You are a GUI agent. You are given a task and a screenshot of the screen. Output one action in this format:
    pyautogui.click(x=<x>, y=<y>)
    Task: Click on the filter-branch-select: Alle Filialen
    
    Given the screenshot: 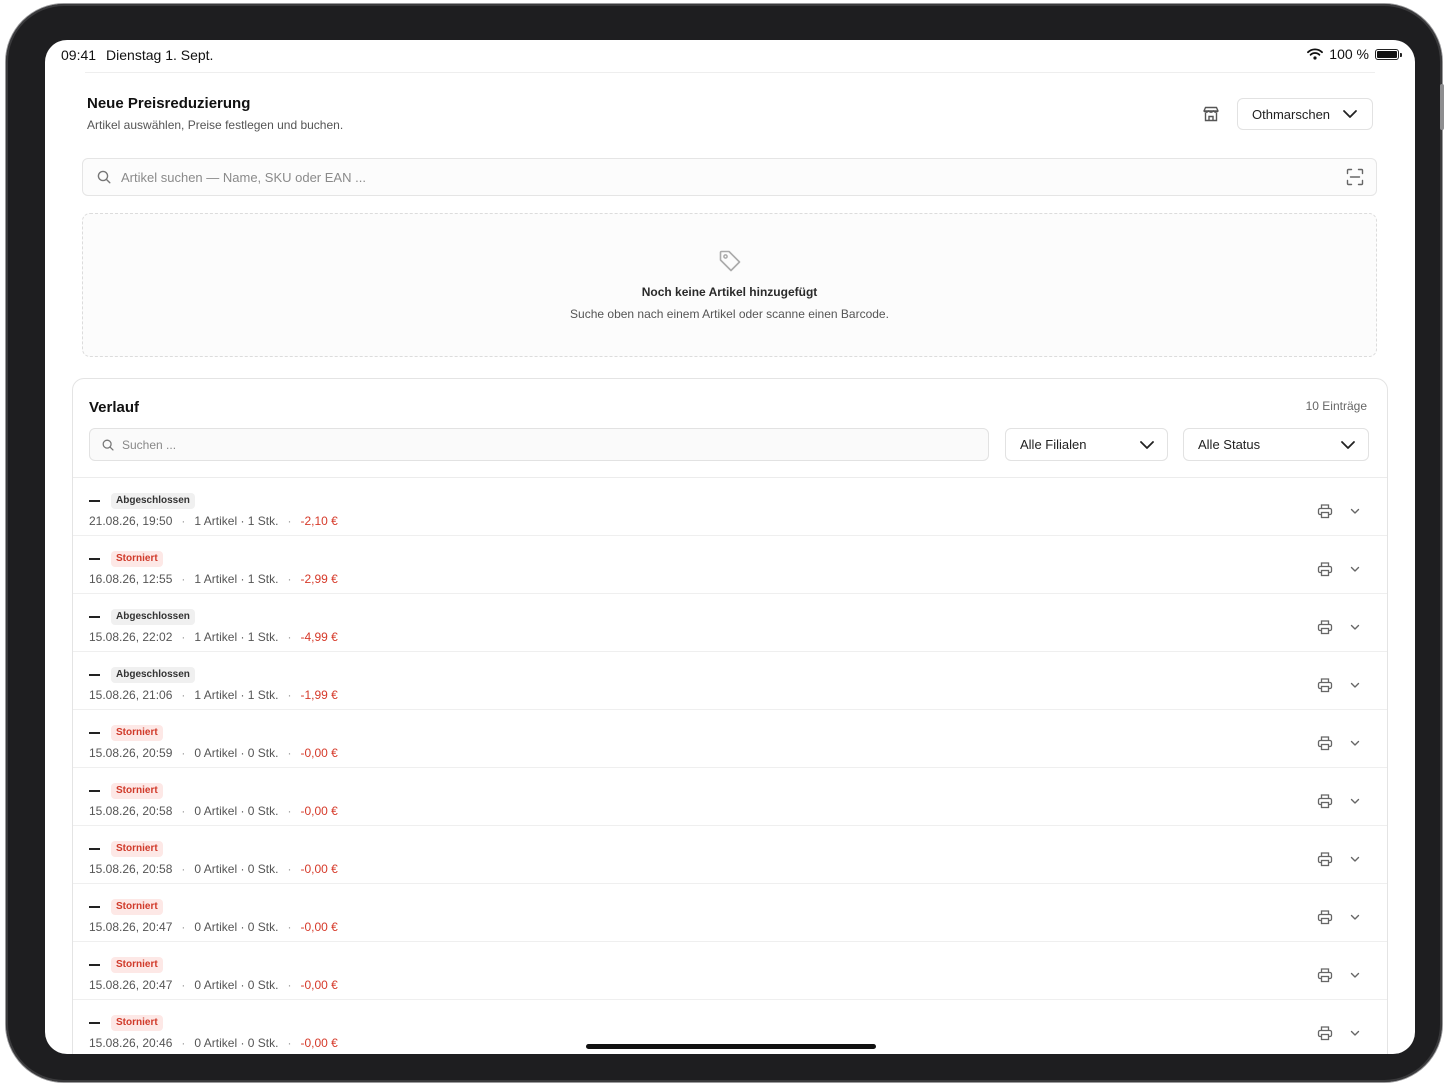 What is the action you would take?
    pyautogui.click(x=1086, y=444)
    